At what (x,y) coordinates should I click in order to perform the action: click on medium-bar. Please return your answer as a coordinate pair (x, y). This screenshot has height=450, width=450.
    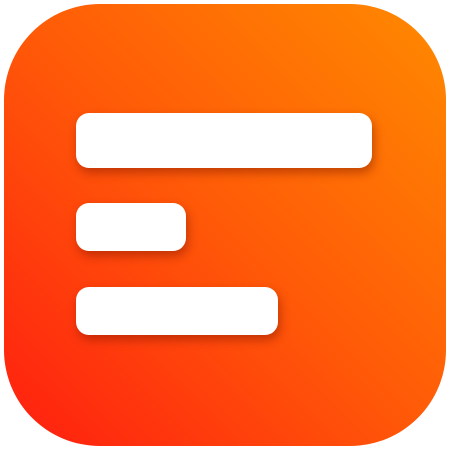
    Looking at the image, I should click on (177, 311).